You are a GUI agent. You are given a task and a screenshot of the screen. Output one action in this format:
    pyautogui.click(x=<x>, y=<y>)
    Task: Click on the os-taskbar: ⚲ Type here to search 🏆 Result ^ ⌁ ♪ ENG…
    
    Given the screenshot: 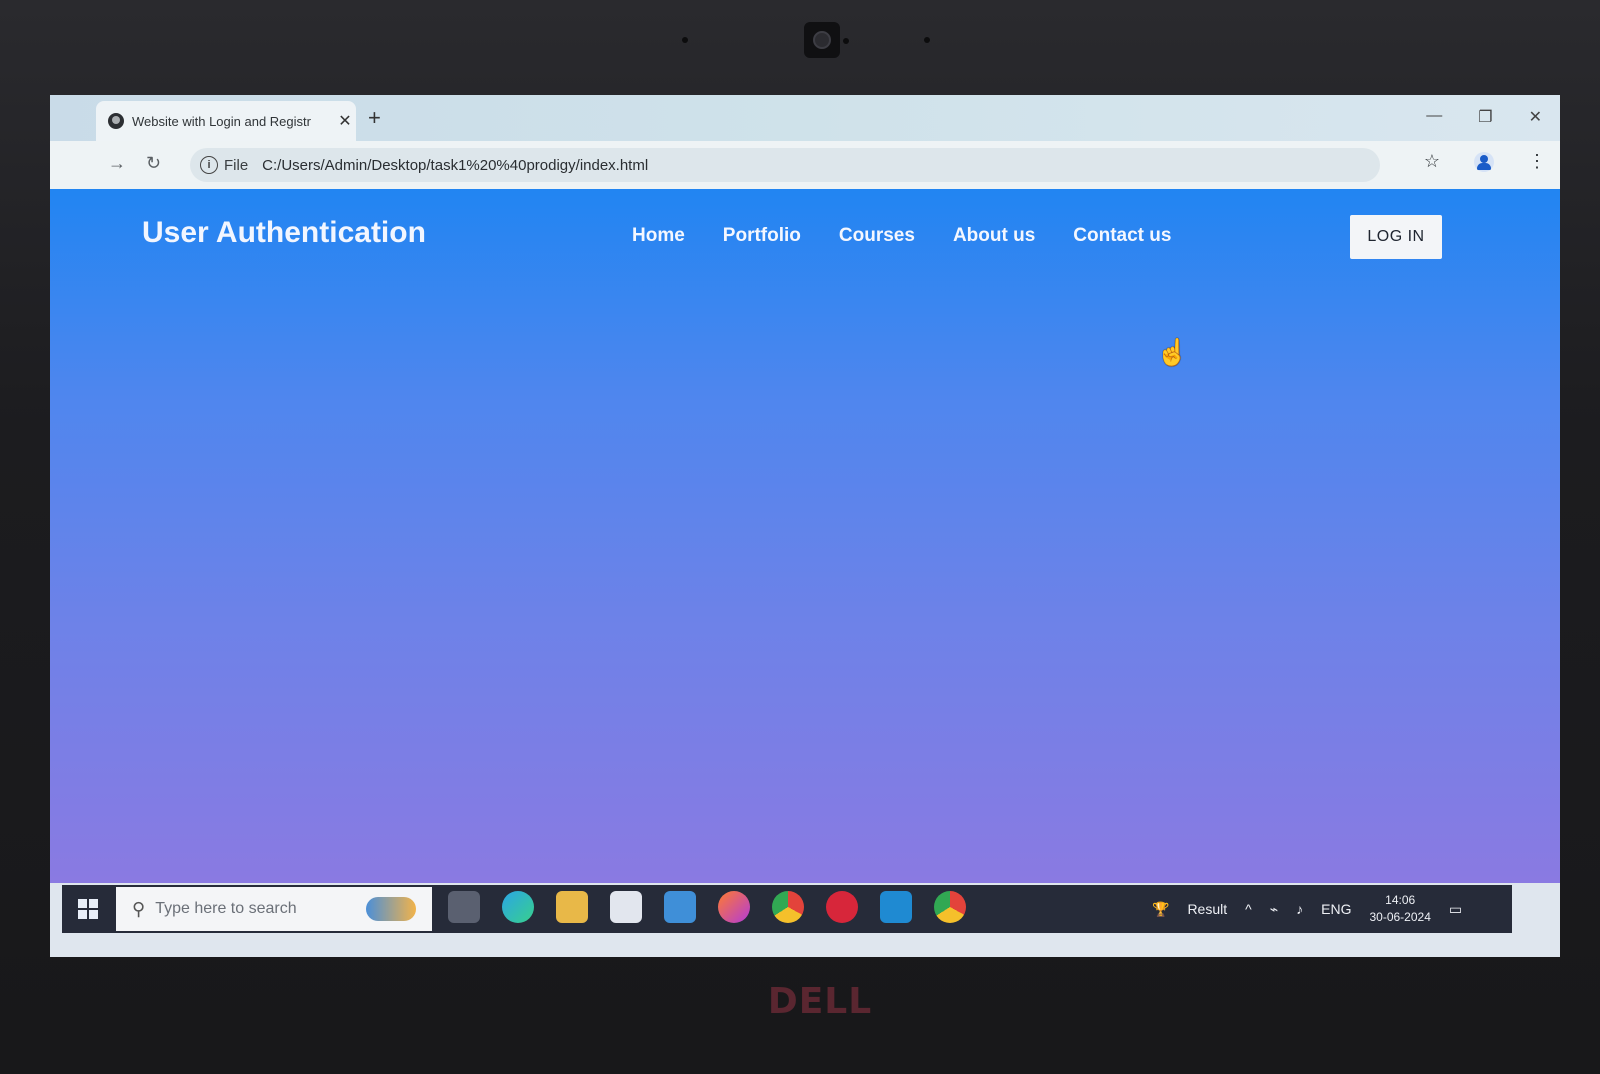 What is the action you would take?
    pyautogui.click(x=787, y=909)
    